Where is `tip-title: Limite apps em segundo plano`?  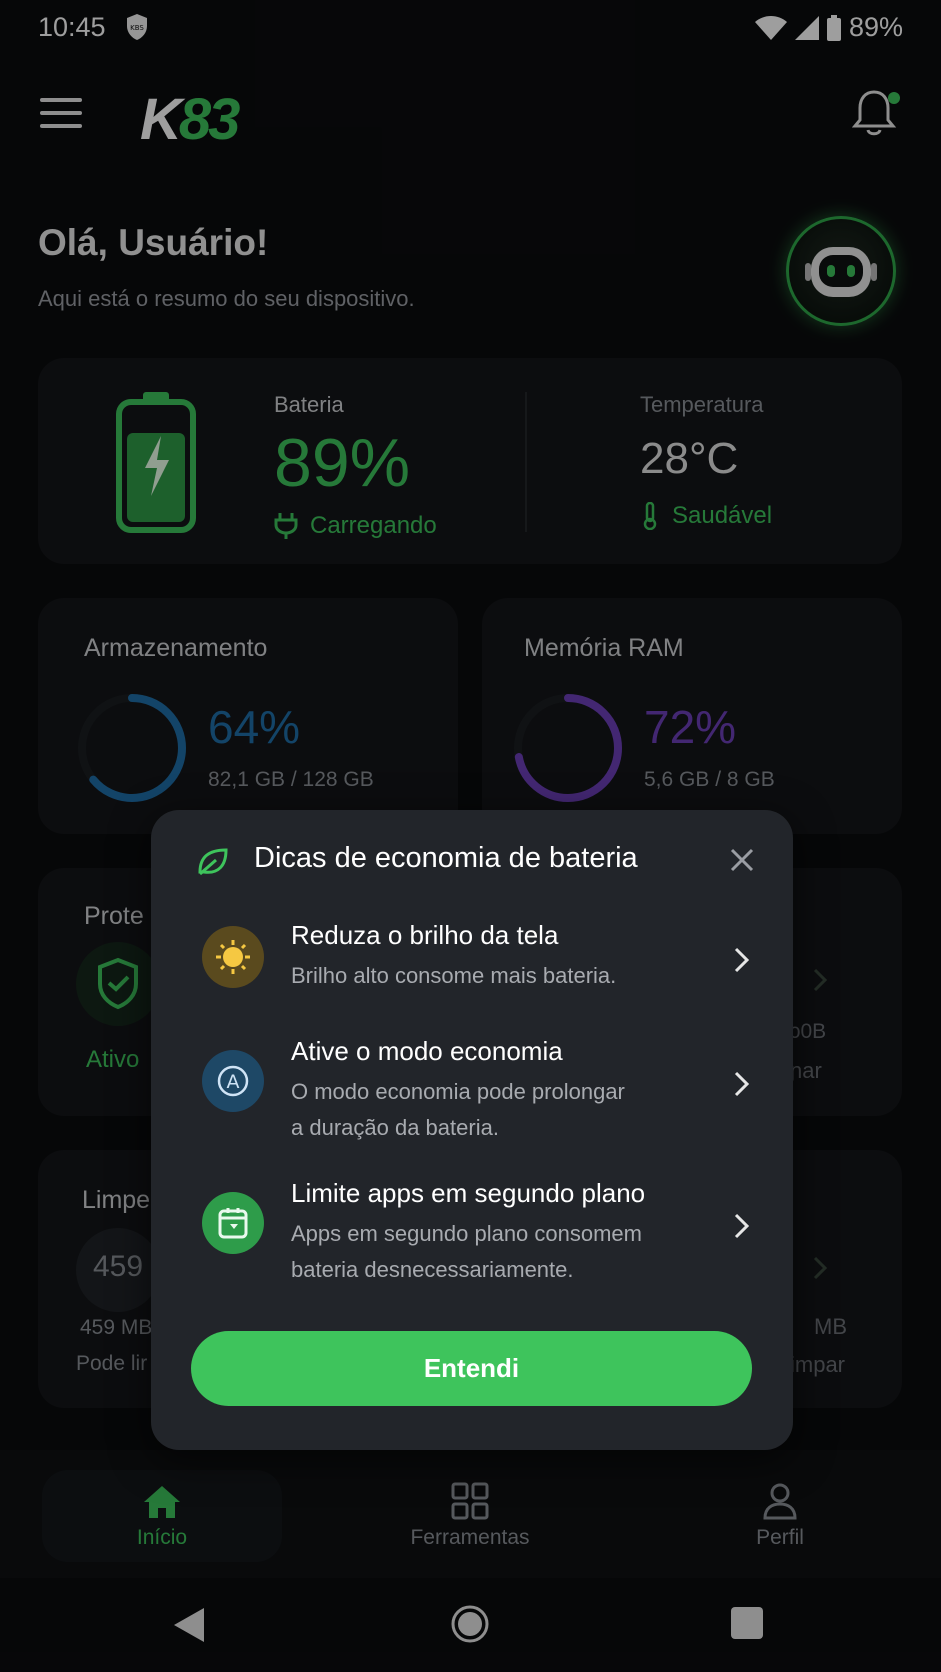 tip-title: Limite apps em segundo plano is located at coordinates (468, 1193).